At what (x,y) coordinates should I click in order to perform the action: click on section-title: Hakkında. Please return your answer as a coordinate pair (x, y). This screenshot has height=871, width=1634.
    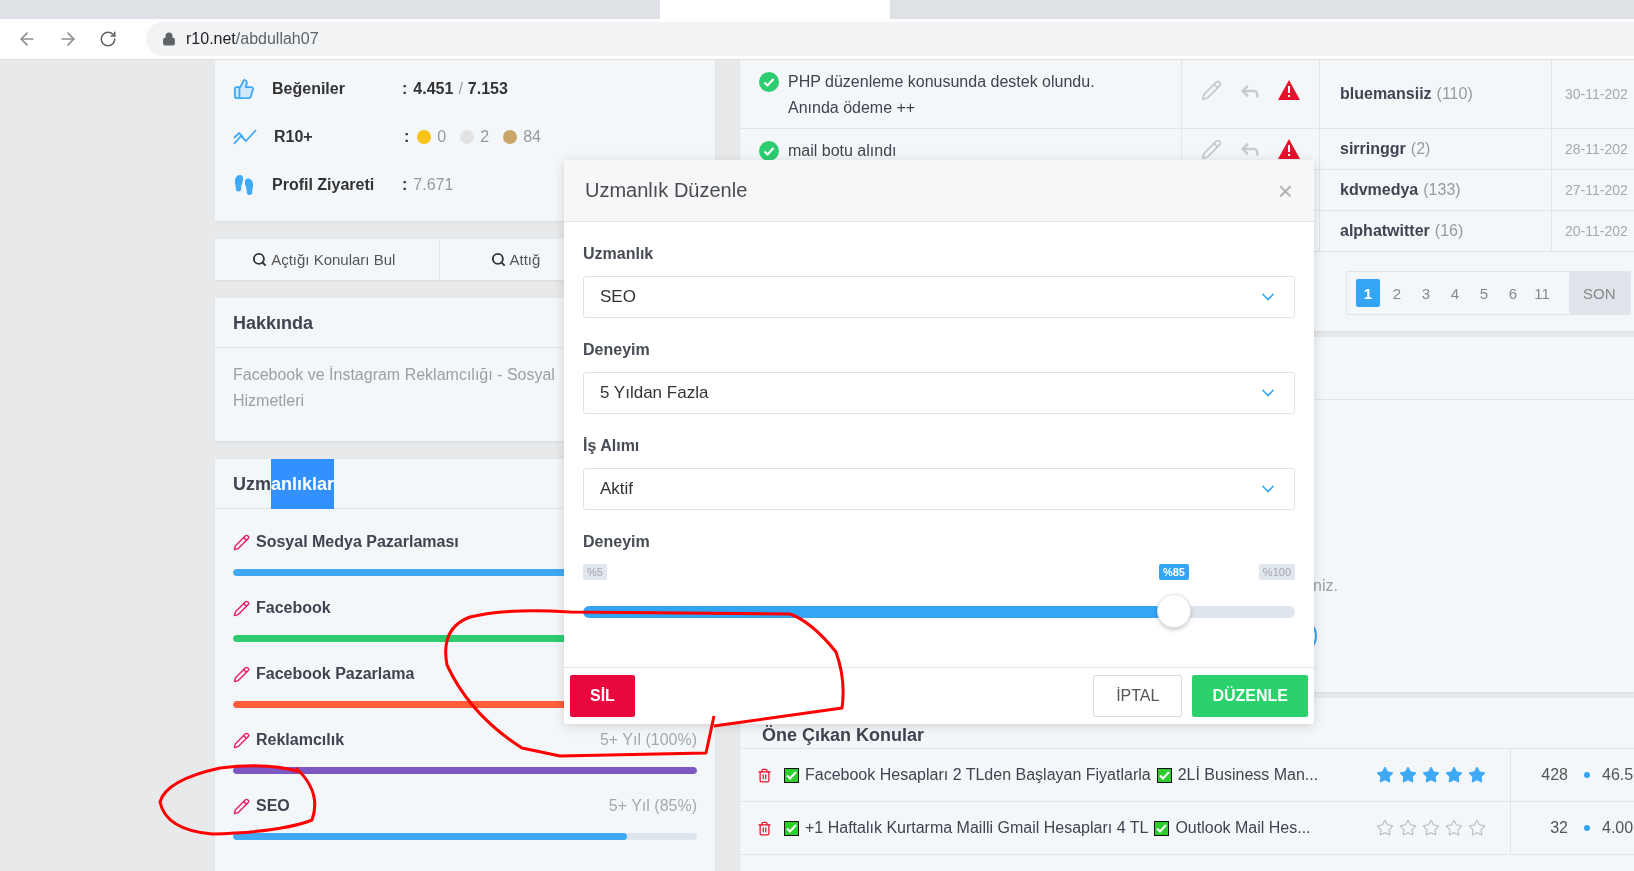
    Looking at the image, I should click on (273, 323).